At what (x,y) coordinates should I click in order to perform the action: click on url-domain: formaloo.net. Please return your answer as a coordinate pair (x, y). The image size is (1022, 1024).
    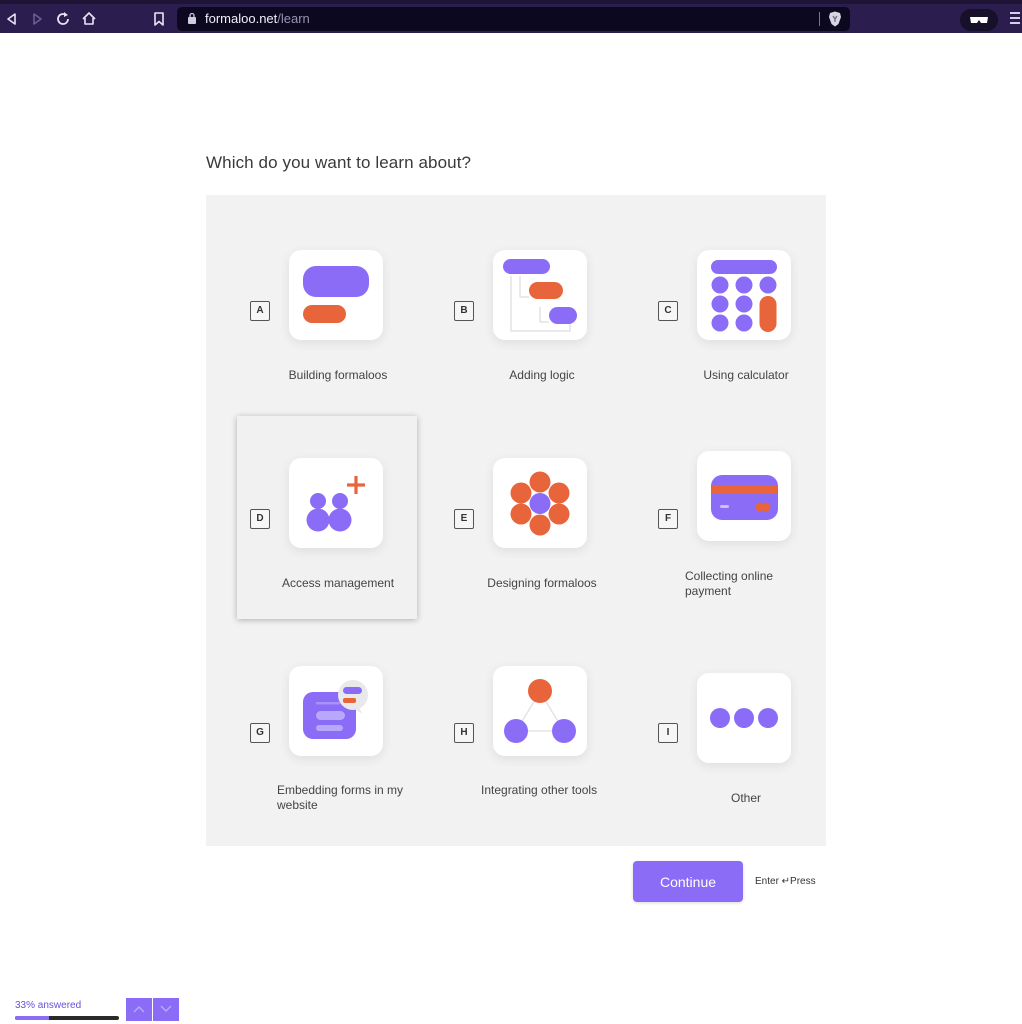
    Looking at the image, I should click on (241, 18).